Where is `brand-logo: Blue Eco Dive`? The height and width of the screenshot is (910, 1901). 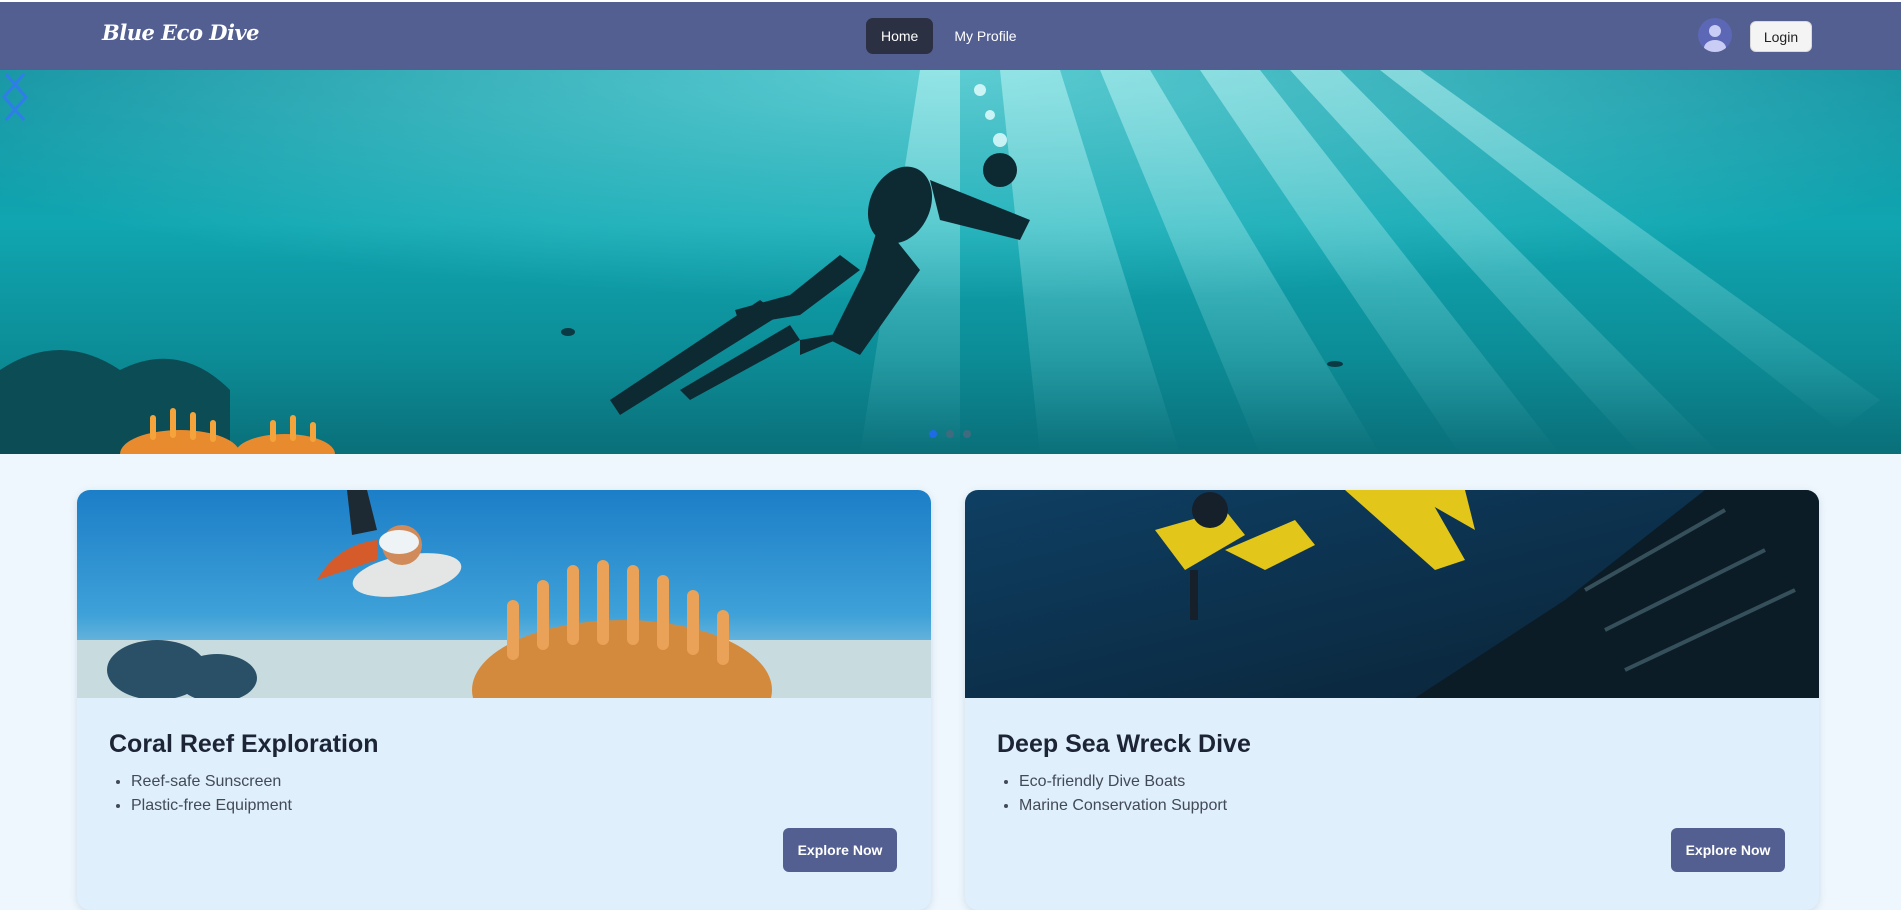 brand-logo: Blue Eco Dive is located at coordinates (181, 32).